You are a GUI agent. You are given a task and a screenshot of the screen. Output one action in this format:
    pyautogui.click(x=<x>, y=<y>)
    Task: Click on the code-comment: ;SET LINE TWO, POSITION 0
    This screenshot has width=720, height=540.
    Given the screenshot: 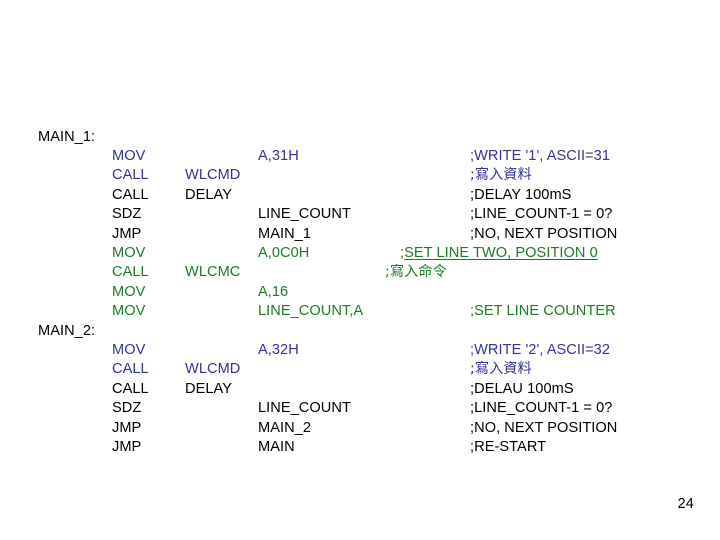 What is the action you would take?
    pyautogui.click(x=499, y=253)
    